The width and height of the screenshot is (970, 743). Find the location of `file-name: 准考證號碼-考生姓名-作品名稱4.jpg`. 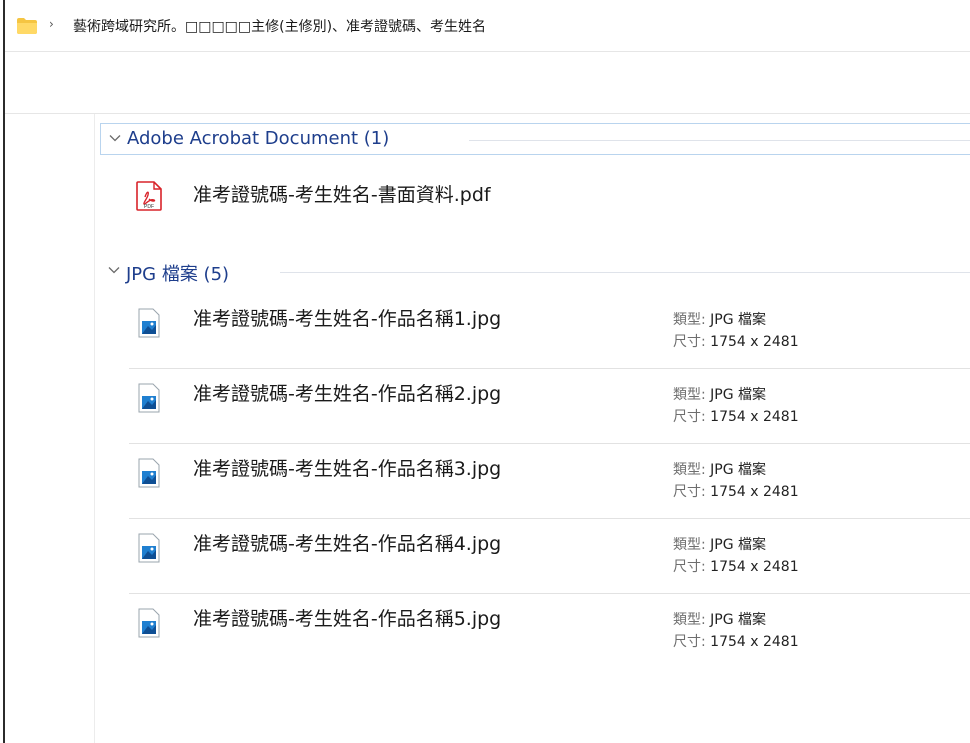

file-name: 准考證號碼-考生姓名-作品名稱4.jpg is located at coordinates (347, 544).